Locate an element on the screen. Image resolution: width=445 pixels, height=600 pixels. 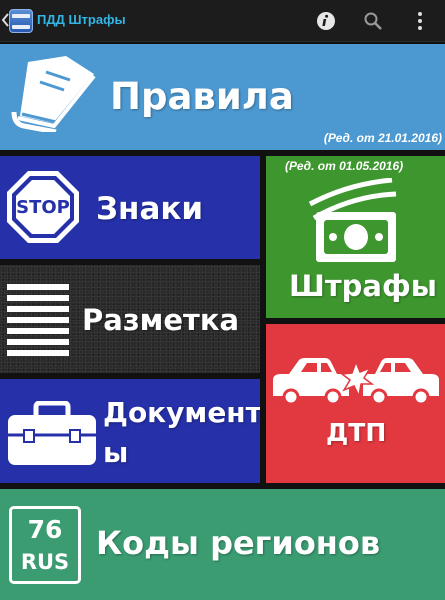
tile-signs-label: Знаки is located at coordinates (150, 209).